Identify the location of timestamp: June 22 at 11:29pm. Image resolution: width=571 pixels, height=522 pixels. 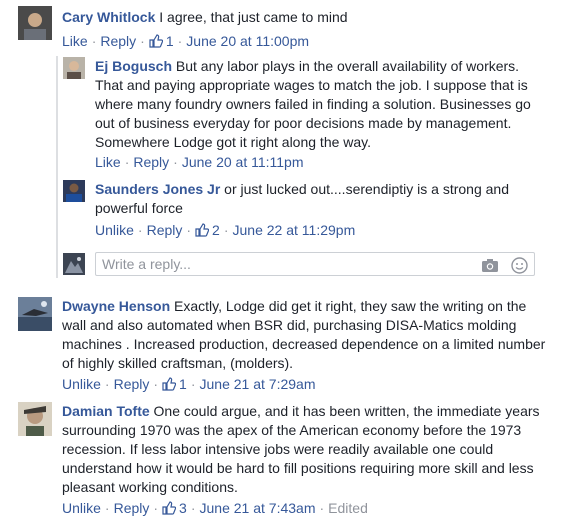
(294, 230).